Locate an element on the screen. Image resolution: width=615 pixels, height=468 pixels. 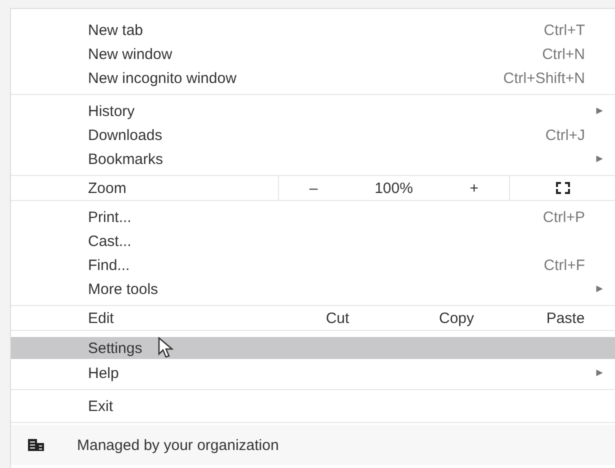
menu-item: Find... Ctrl+F is located at coordinates (313, 265).